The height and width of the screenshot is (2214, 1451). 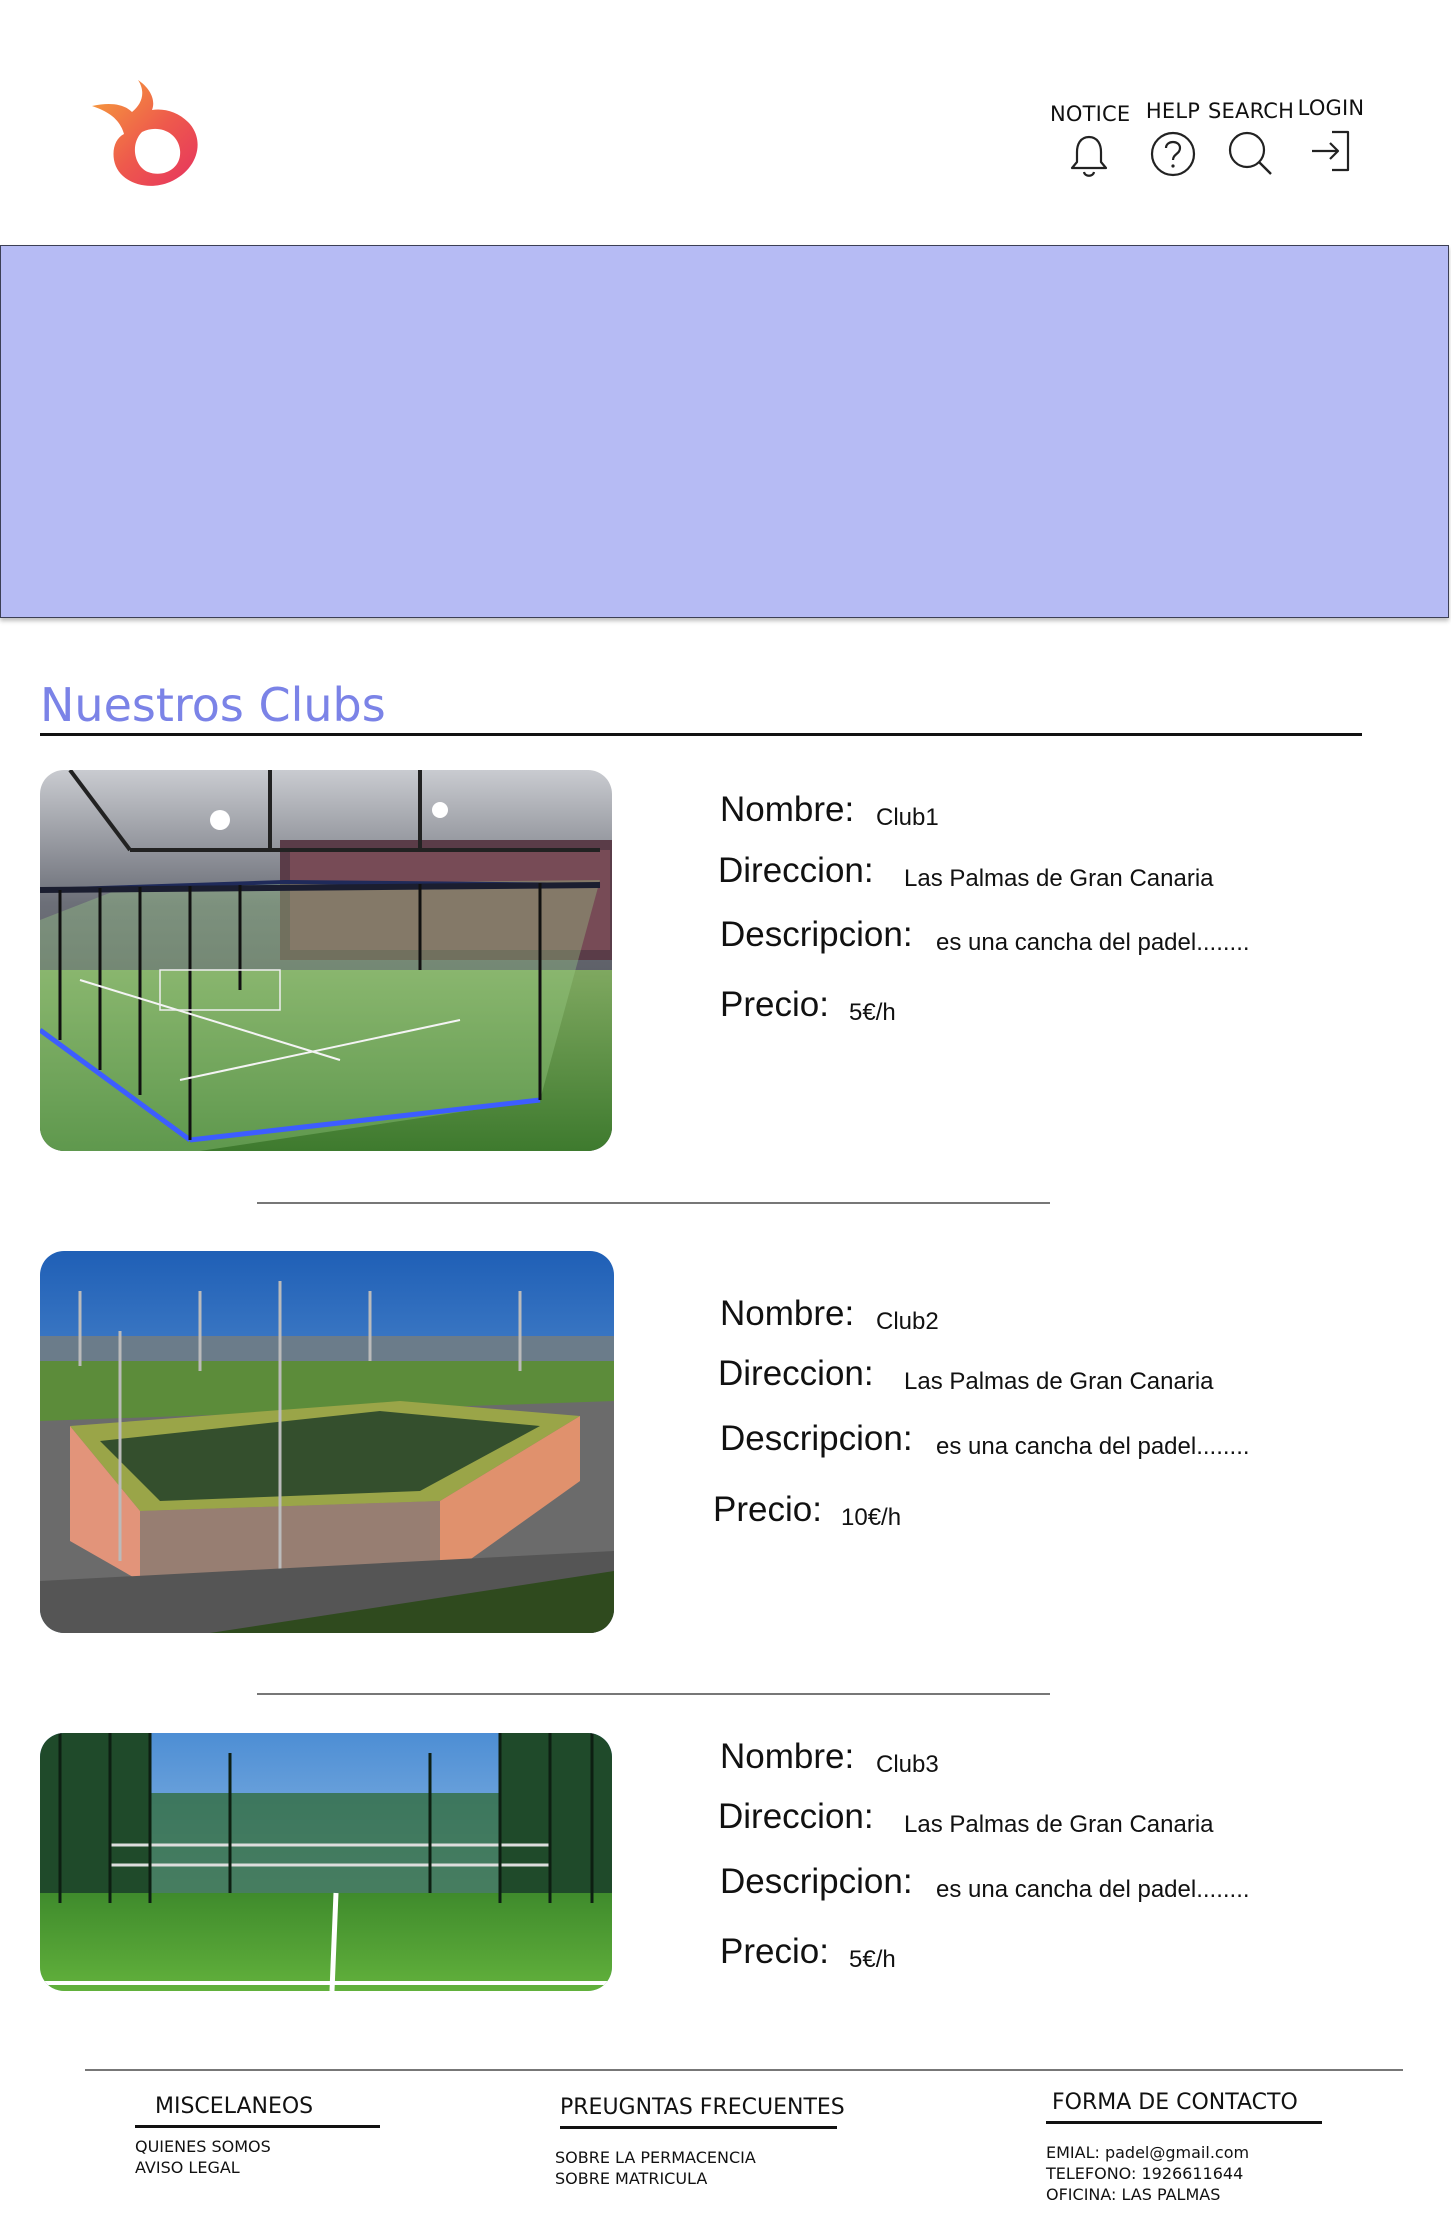 What do you see at coordinates (787, 1313) in the screenshot?
I see `club2-nombre-label: Nombre:` at bounding box center [787, 1313].